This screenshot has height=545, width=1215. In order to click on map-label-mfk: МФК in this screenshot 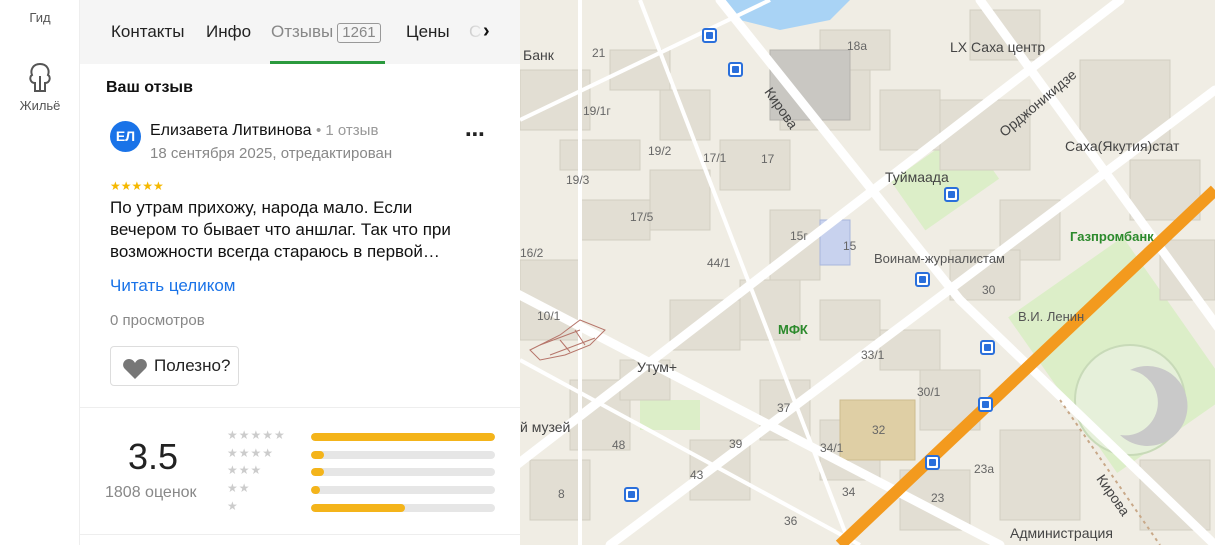, I will do `click(793, 329)`.